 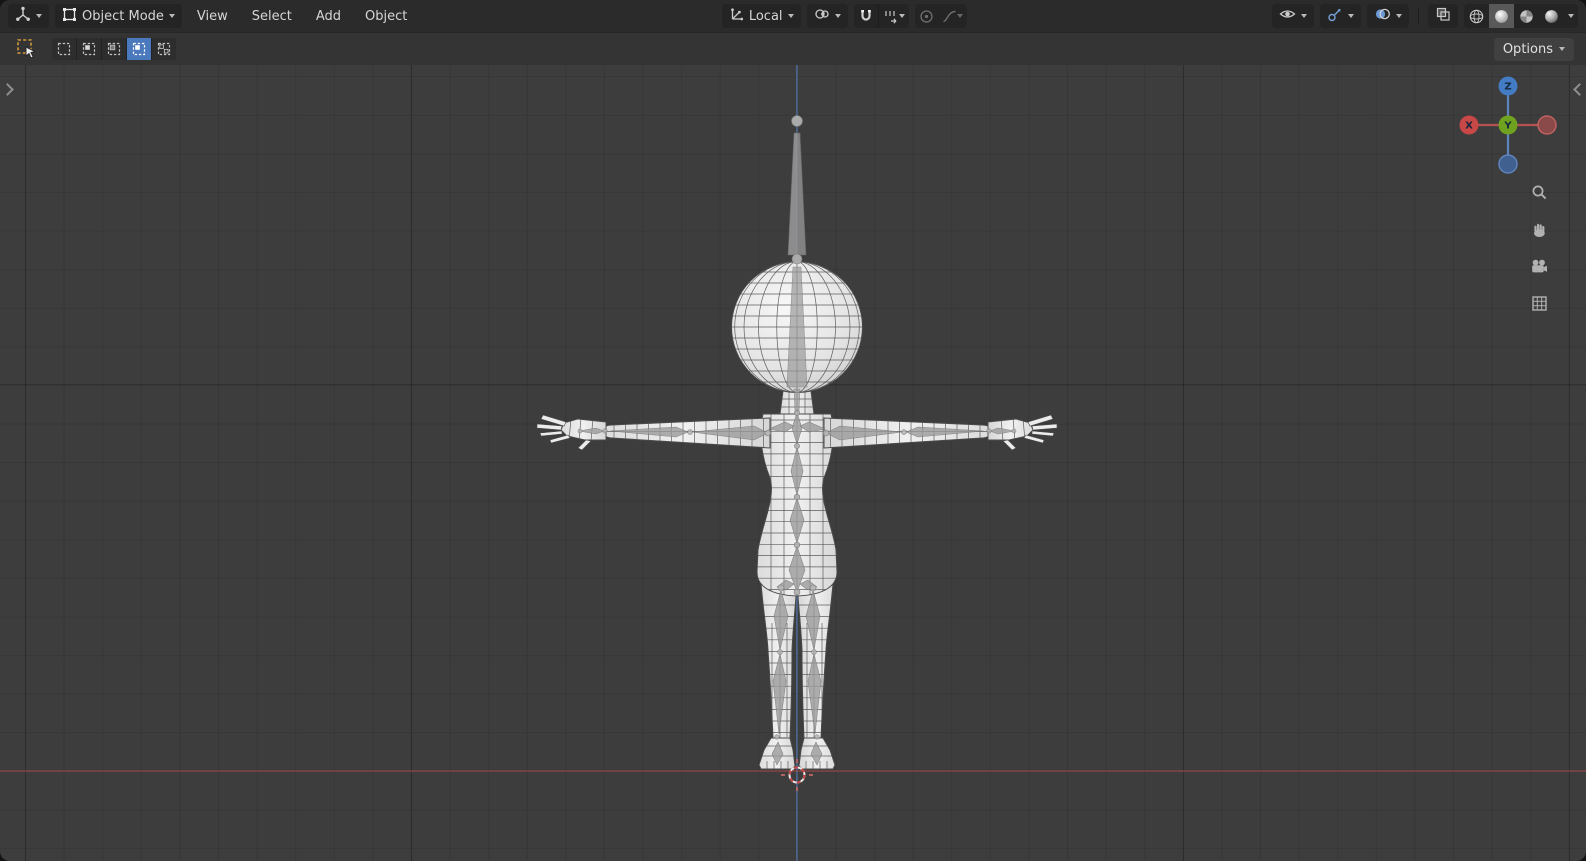 What do you see at coordinates (27, 49) in the screenshot?
I see `tweak-tool-button` at bounding box center [27, 49].